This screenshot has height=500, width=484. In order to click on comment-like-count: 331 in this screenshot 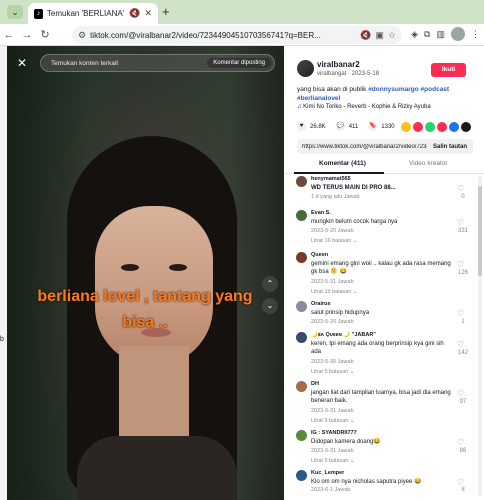, I will do `click(462, 231)`.